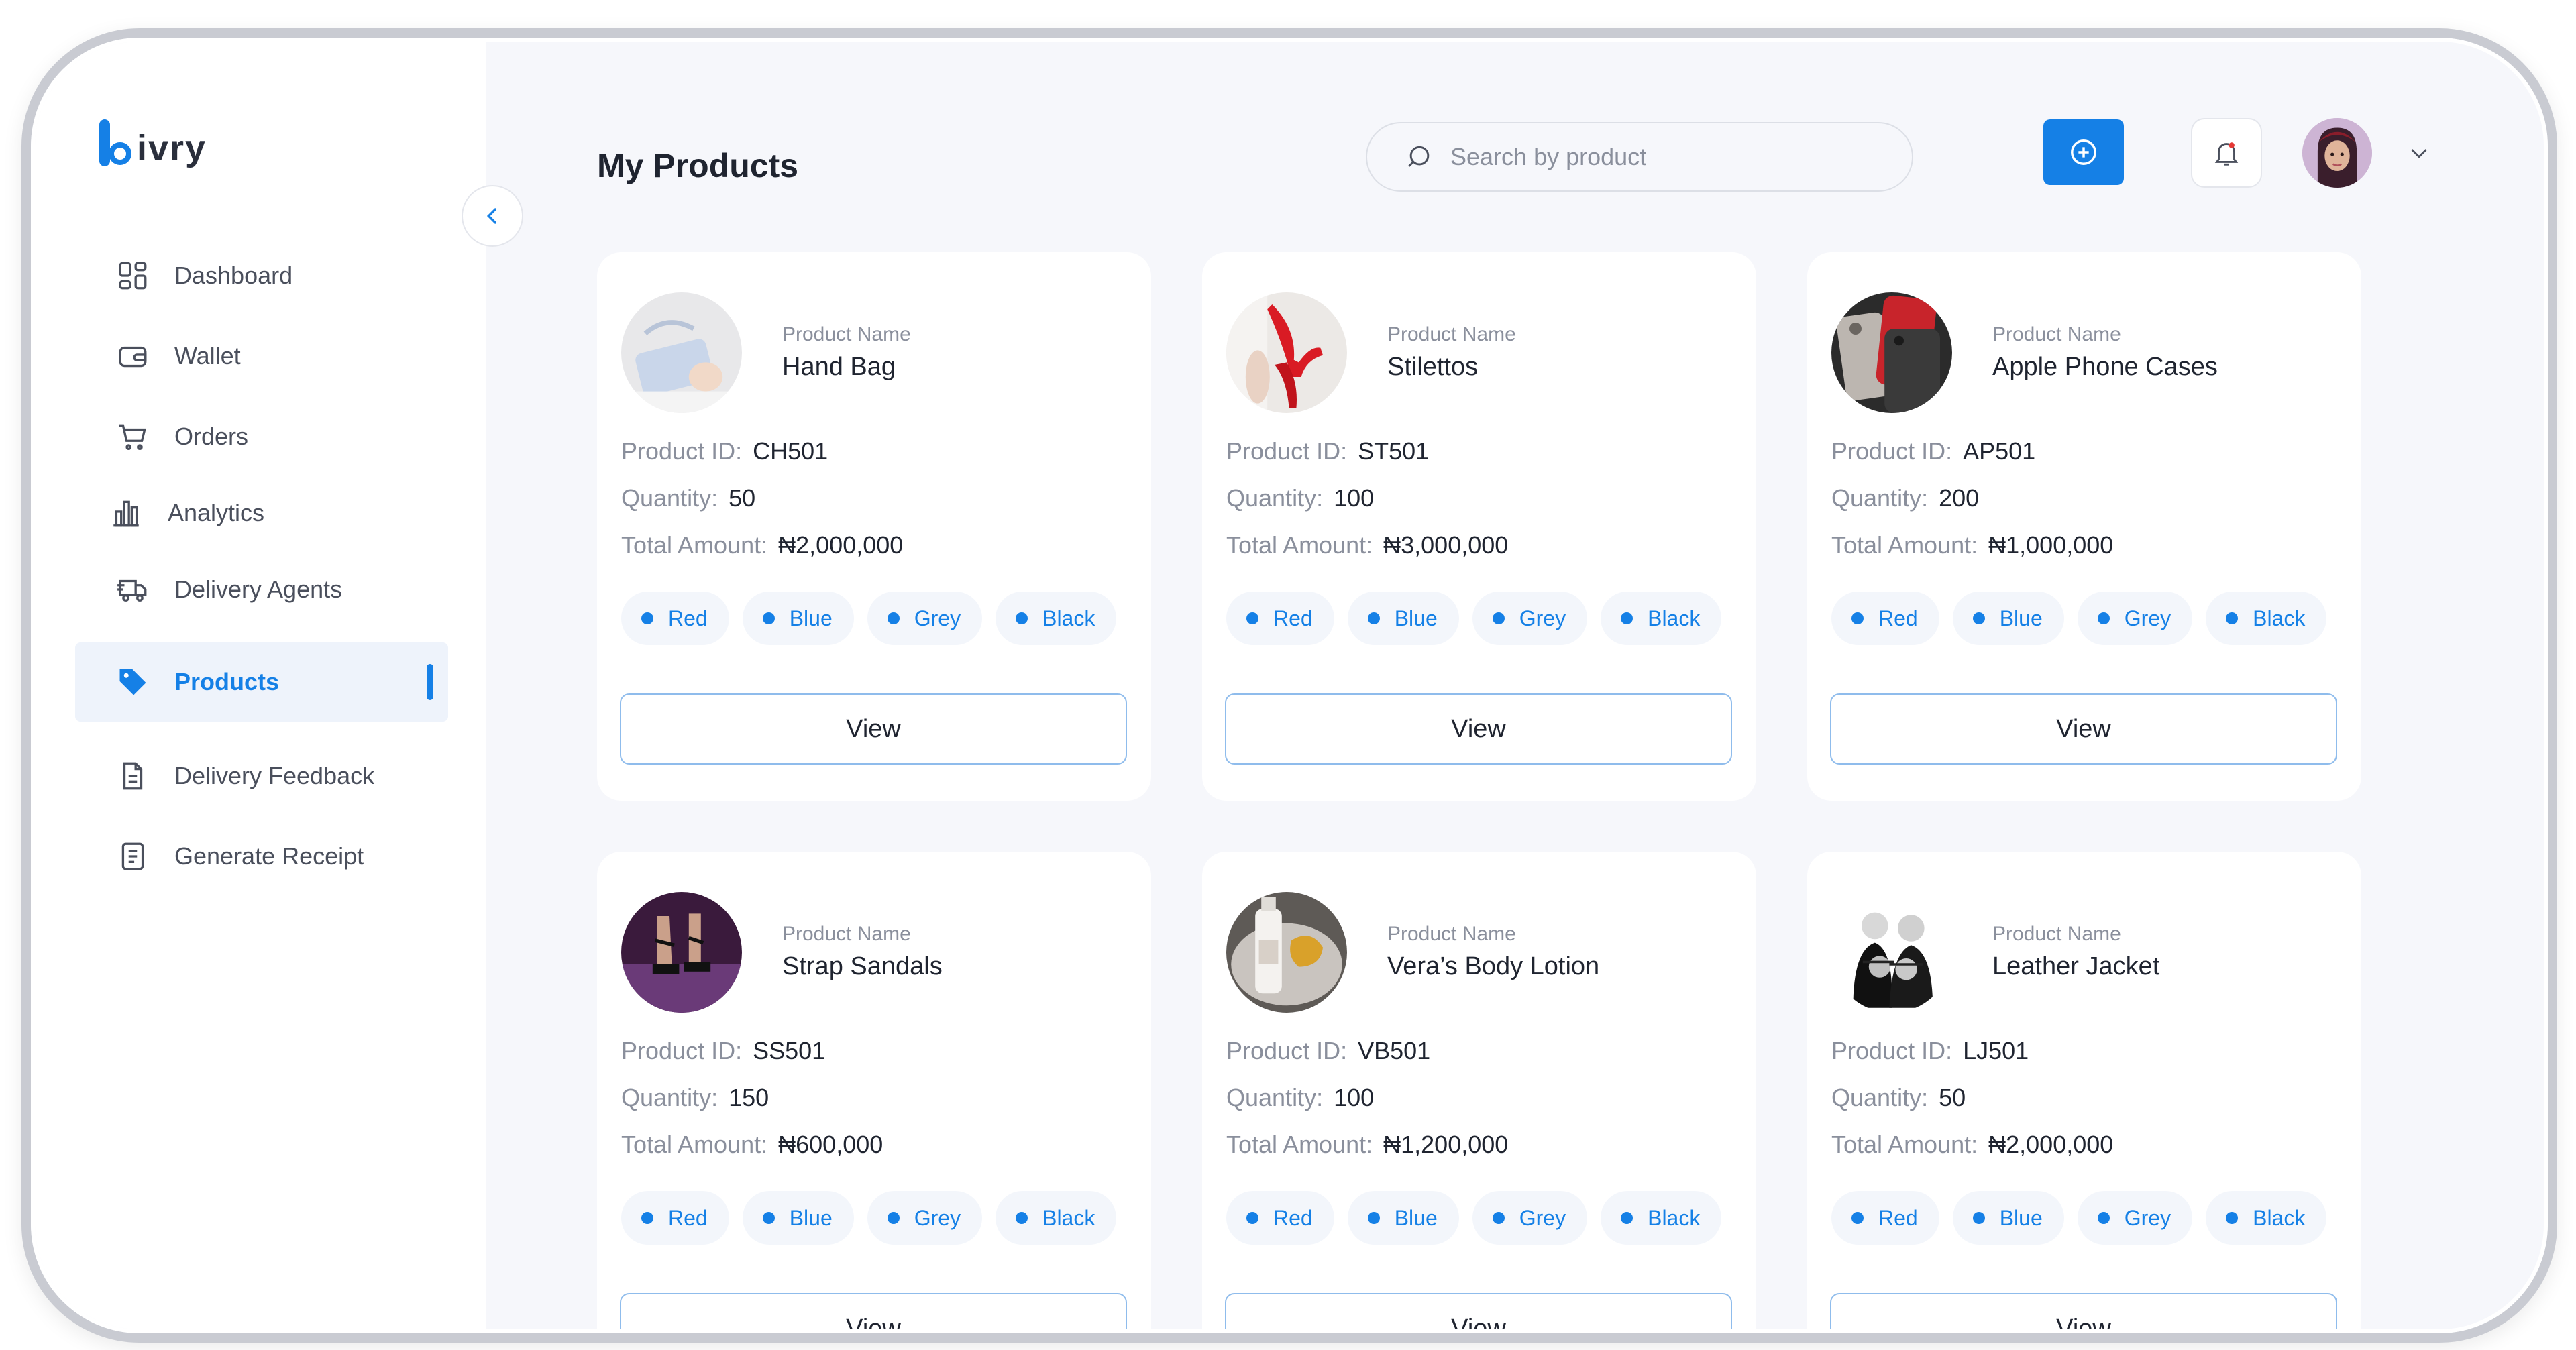 The height and width of the screenshot is (1350, 2576). What do you see at coordinates (762, 545) in the screenshot?
I see `total-amount-row: Total Amount: ₦2,000,000` at bounding box center [762, 545].